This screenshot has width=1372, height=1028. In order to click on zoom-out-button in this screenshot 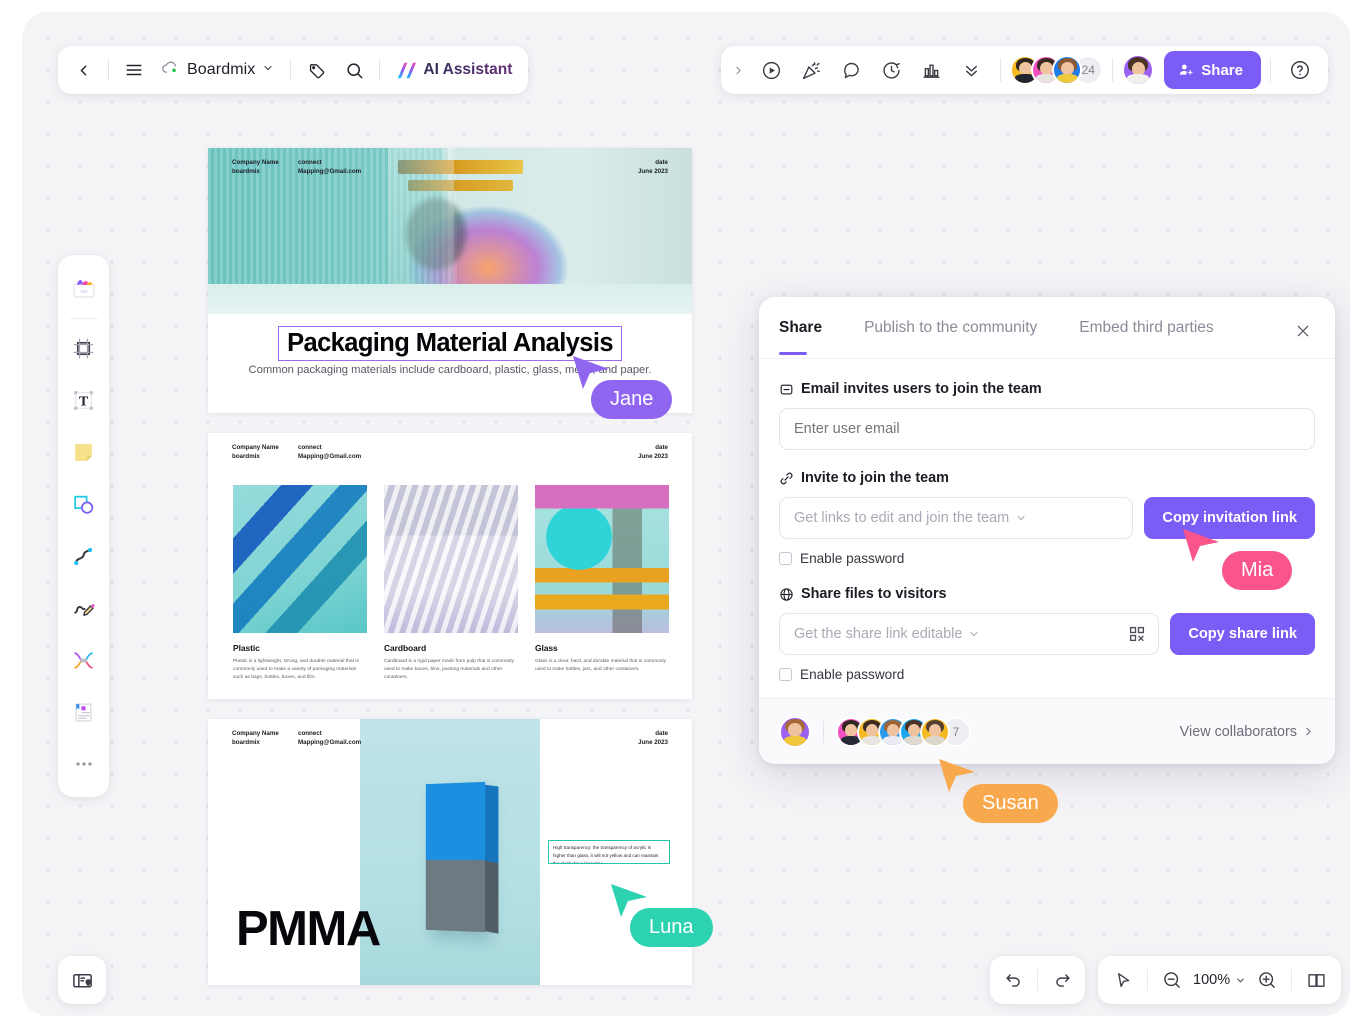, I will do `click(1172, 980)`.